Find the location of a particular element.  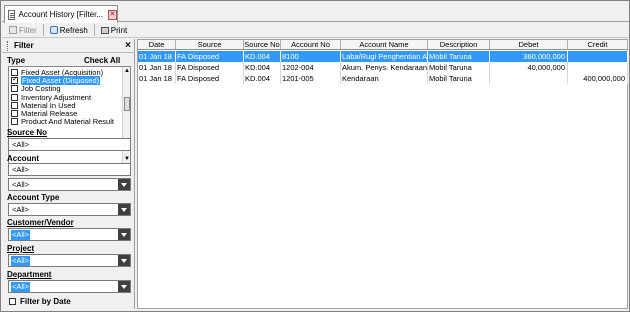

department-combo-value: <All> is located at coordinates (21, 287).